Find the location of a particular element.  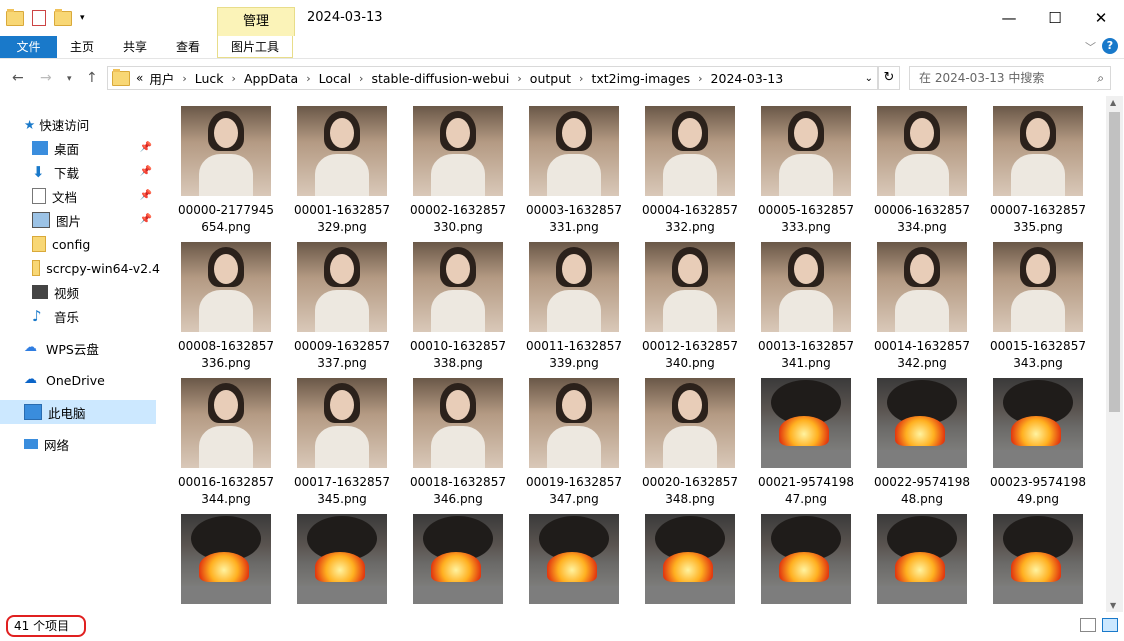

breadcrumb-item: txt2img-images is located at coordinates (640, 78).